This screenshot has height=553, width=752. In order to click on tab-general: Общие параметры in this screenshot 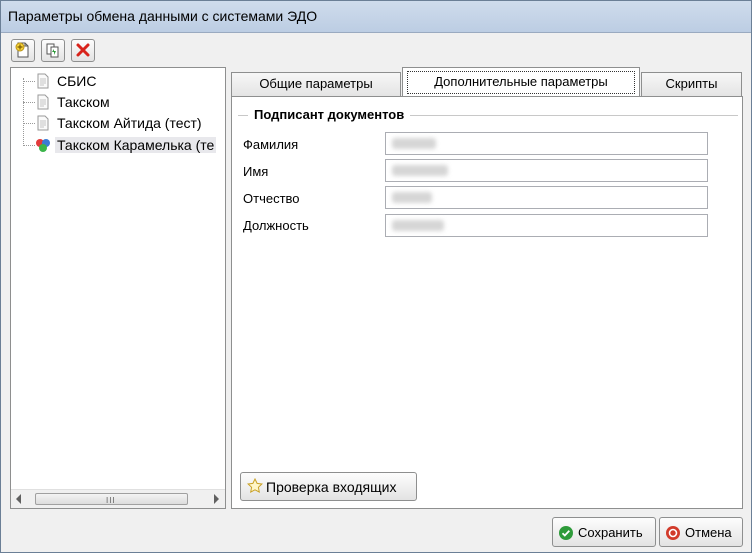, I will do `click(316, 84)`.